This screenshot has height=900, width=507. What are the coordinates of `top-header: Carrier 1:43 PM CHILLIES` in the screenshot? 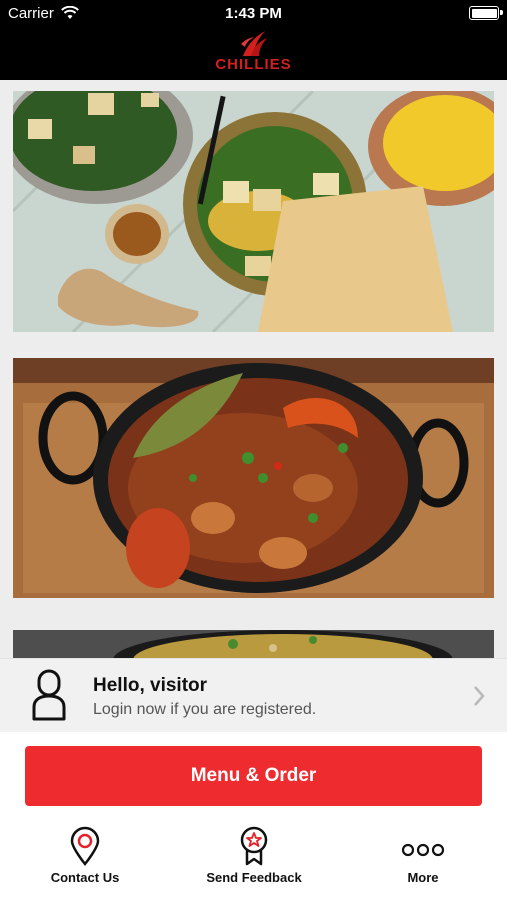 It's located at (253, 40).